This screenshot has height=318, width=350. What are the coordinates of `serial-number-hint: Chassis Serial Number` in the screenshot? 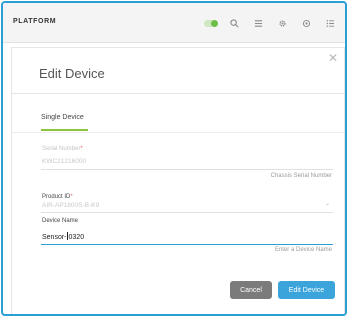 It's located at (301, 176).